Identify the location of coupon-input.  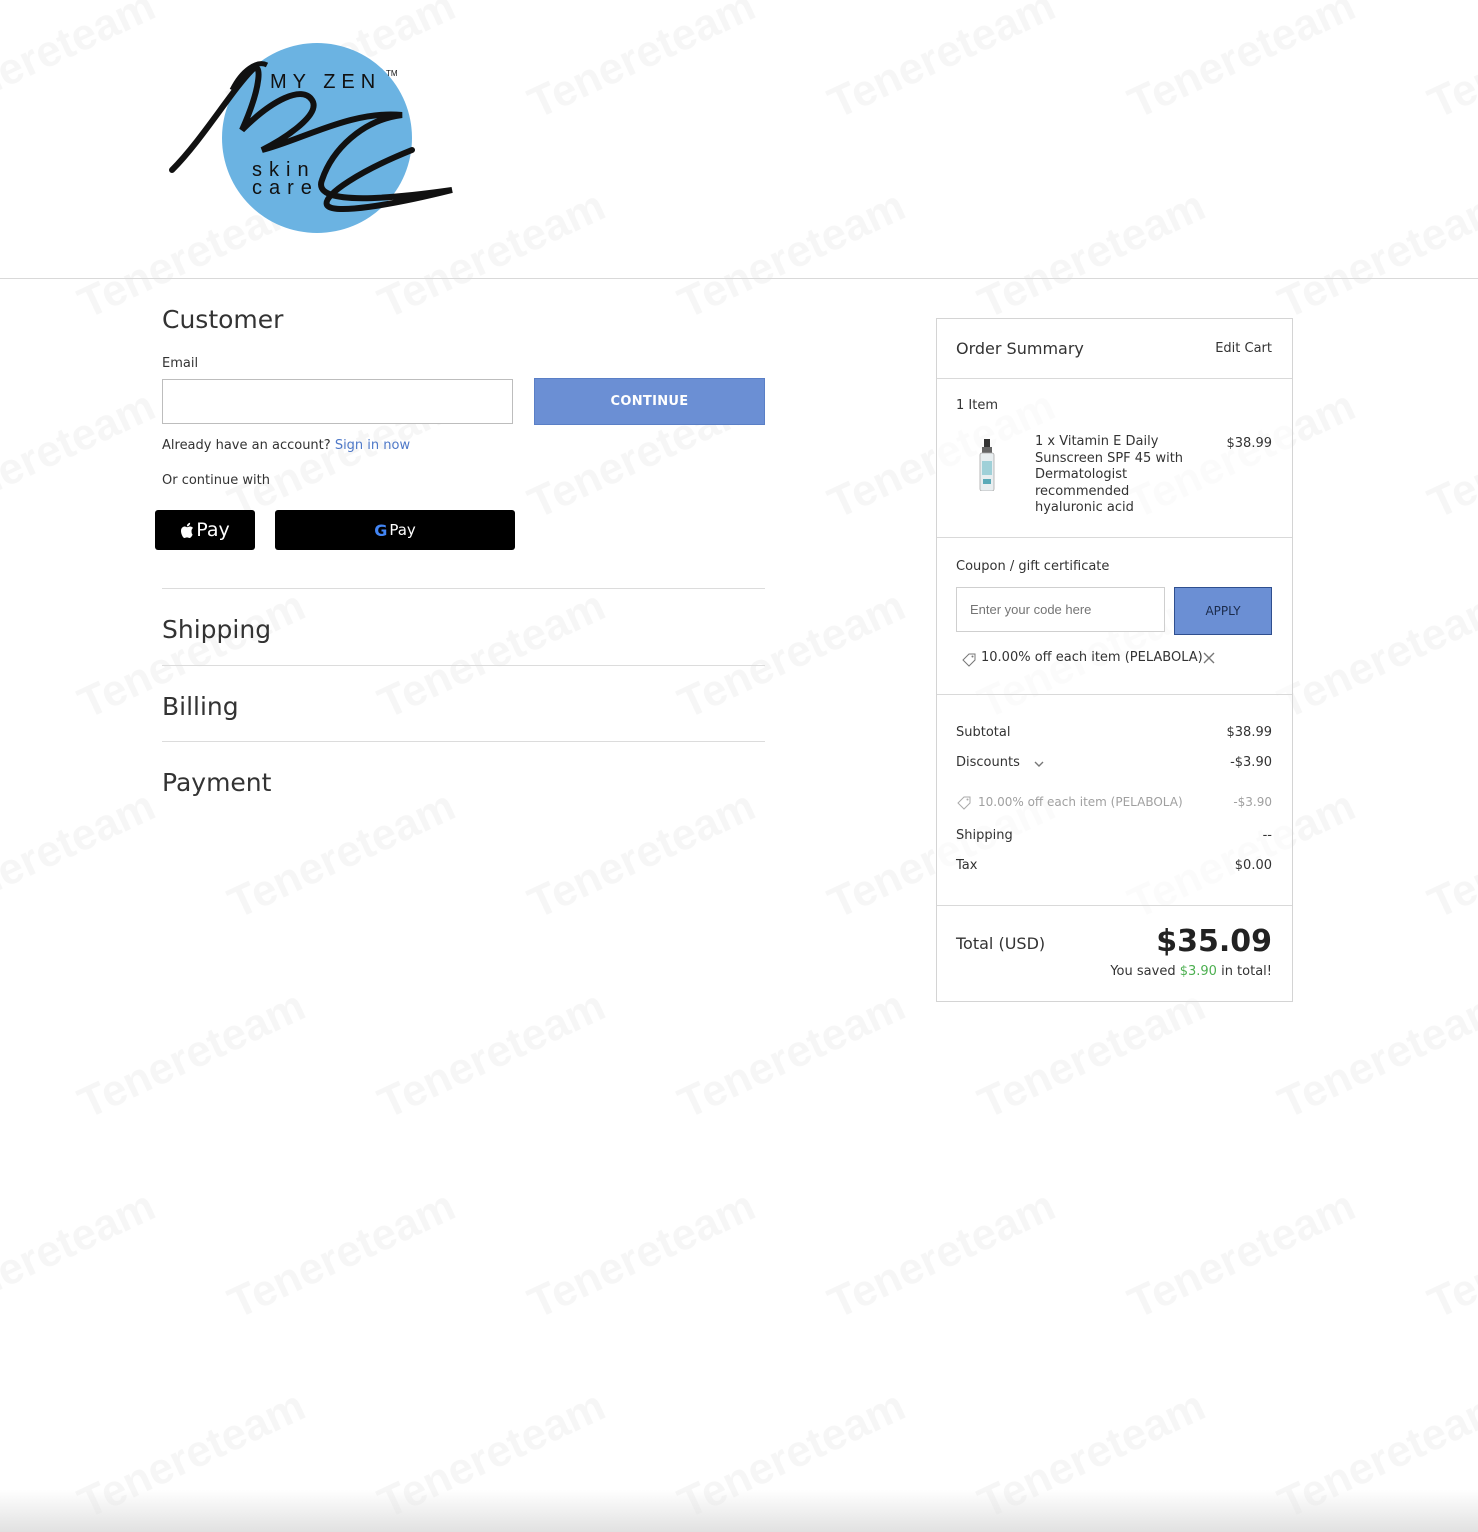
(1060, 609).